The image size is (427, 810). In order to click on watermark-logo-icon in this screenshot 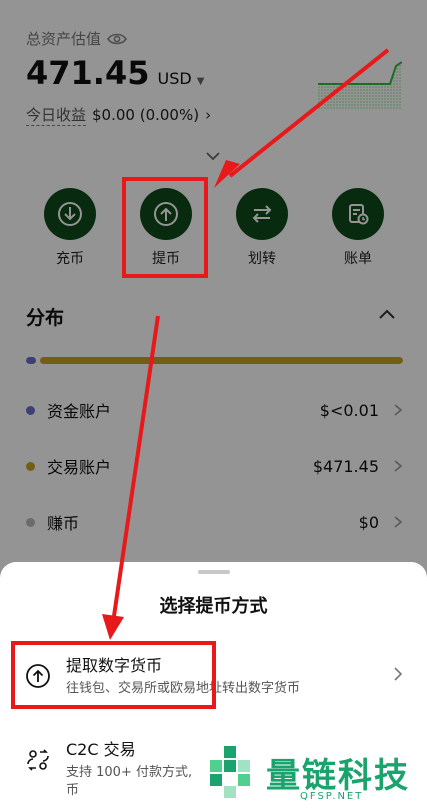, I will do `click(230, 772)`.